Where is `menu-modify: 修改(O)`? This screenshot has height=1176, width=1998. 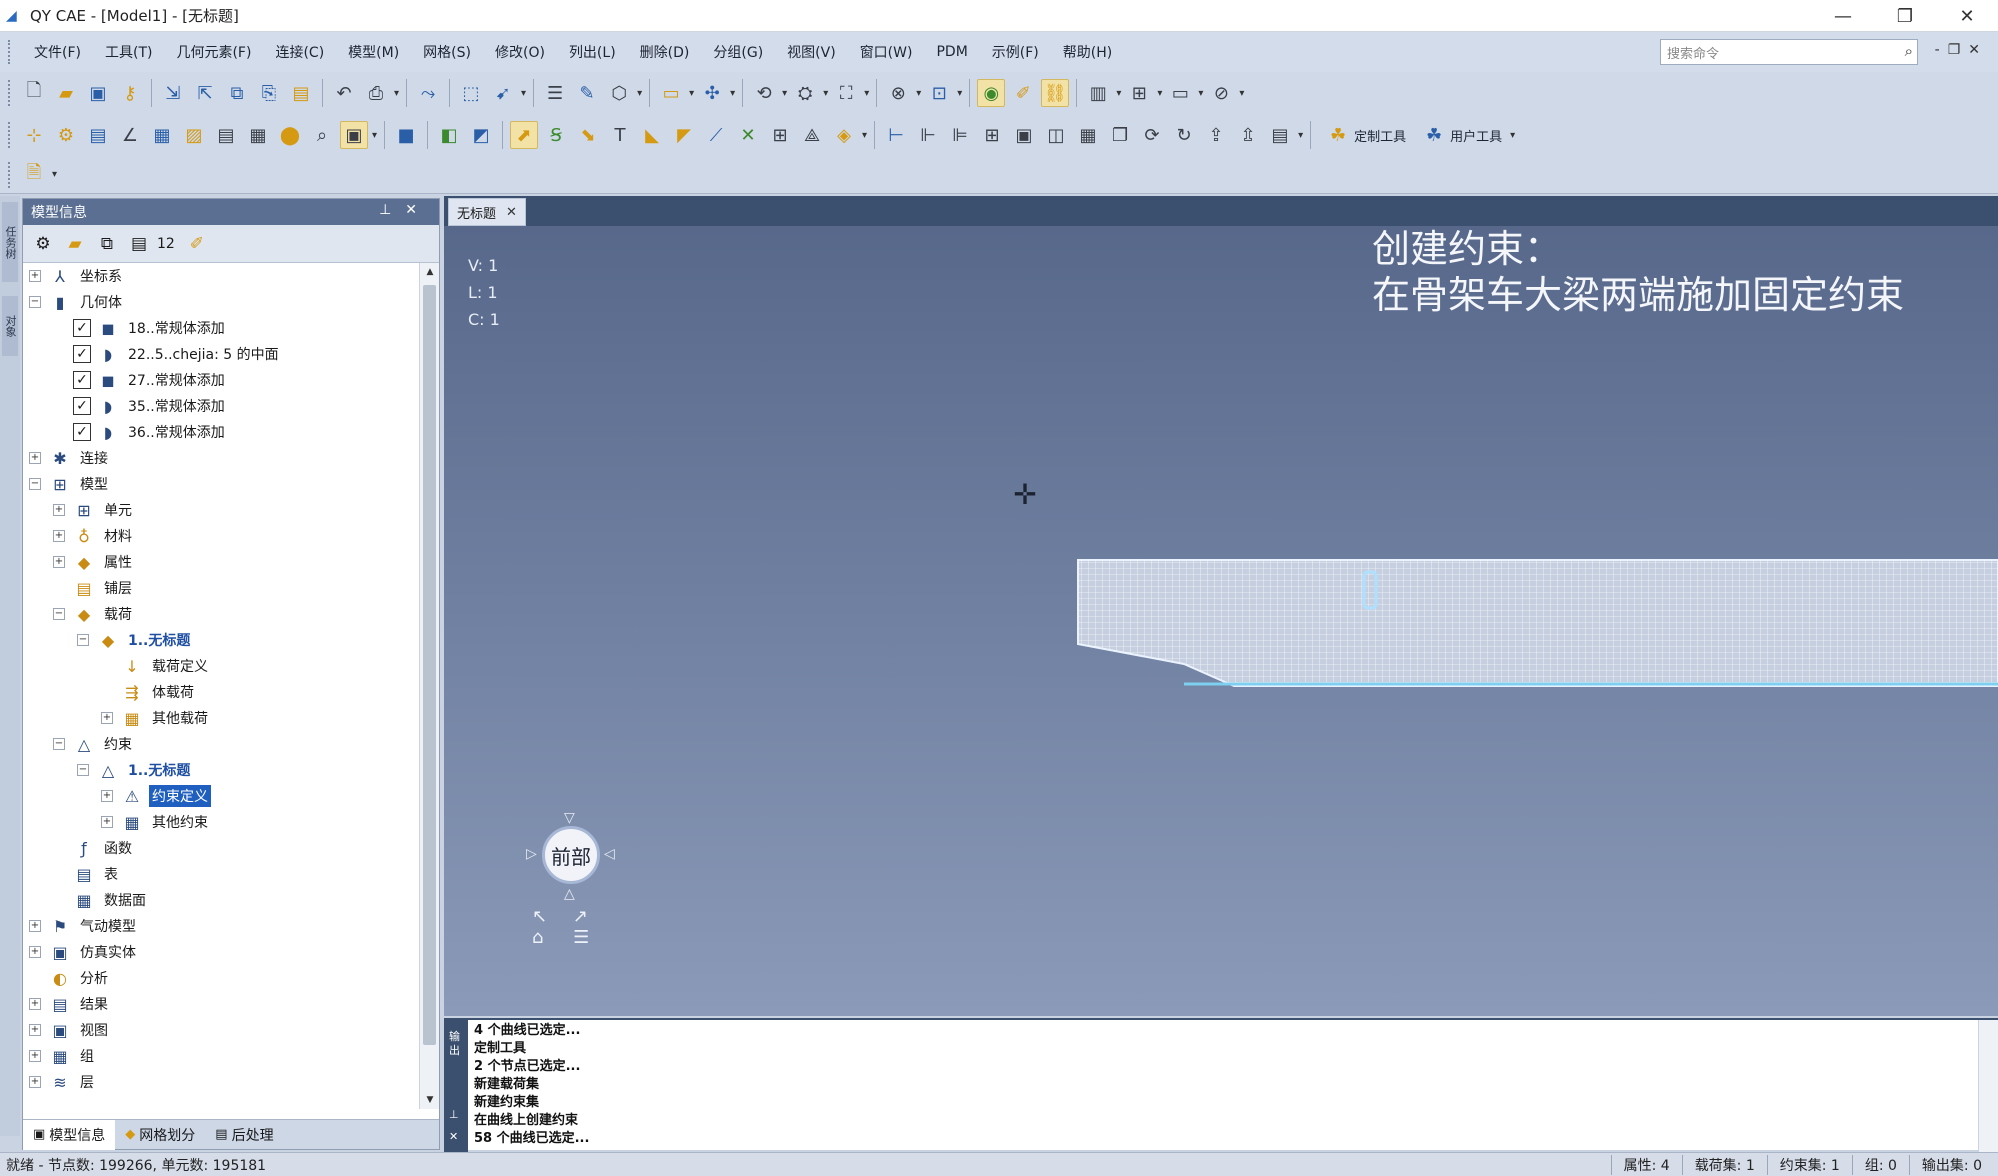 menu-modify: 修改(O) is located at coordinates (520, 52).